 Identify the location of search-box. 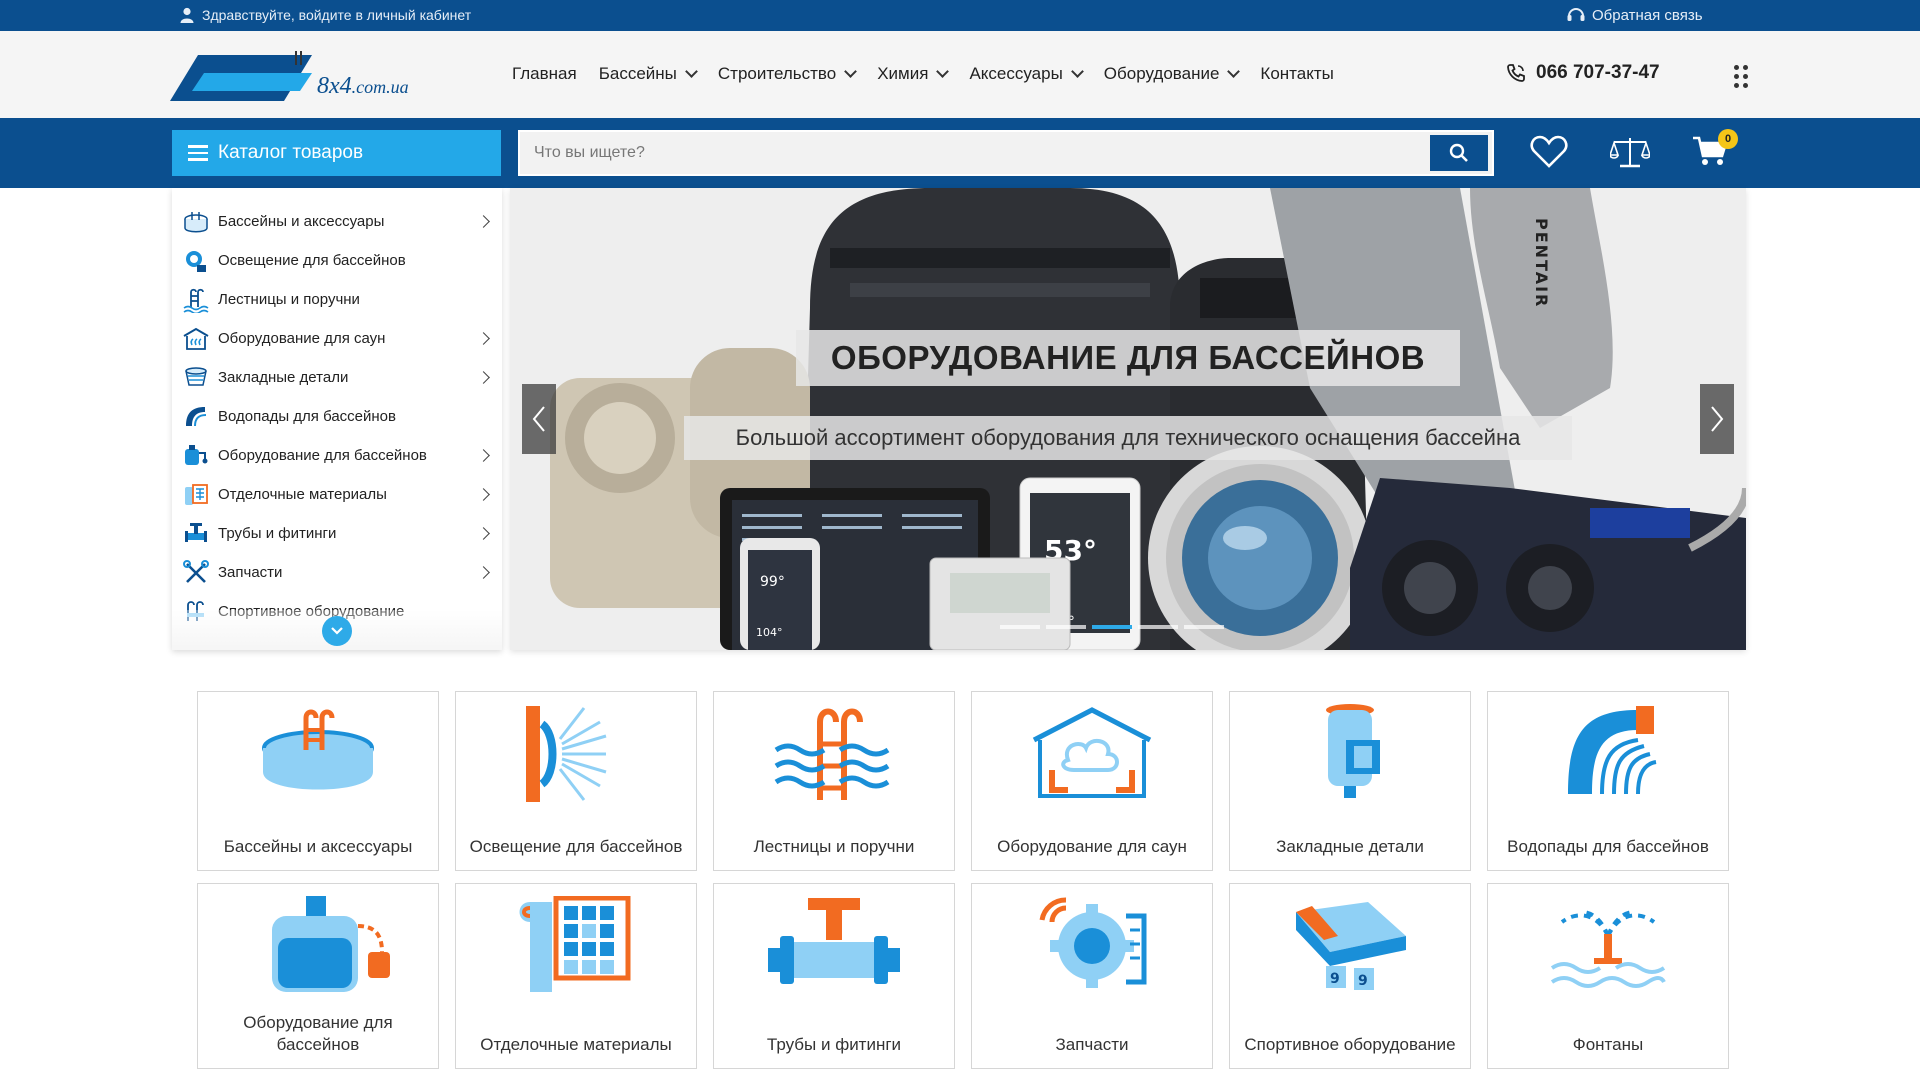
(1006, 153).